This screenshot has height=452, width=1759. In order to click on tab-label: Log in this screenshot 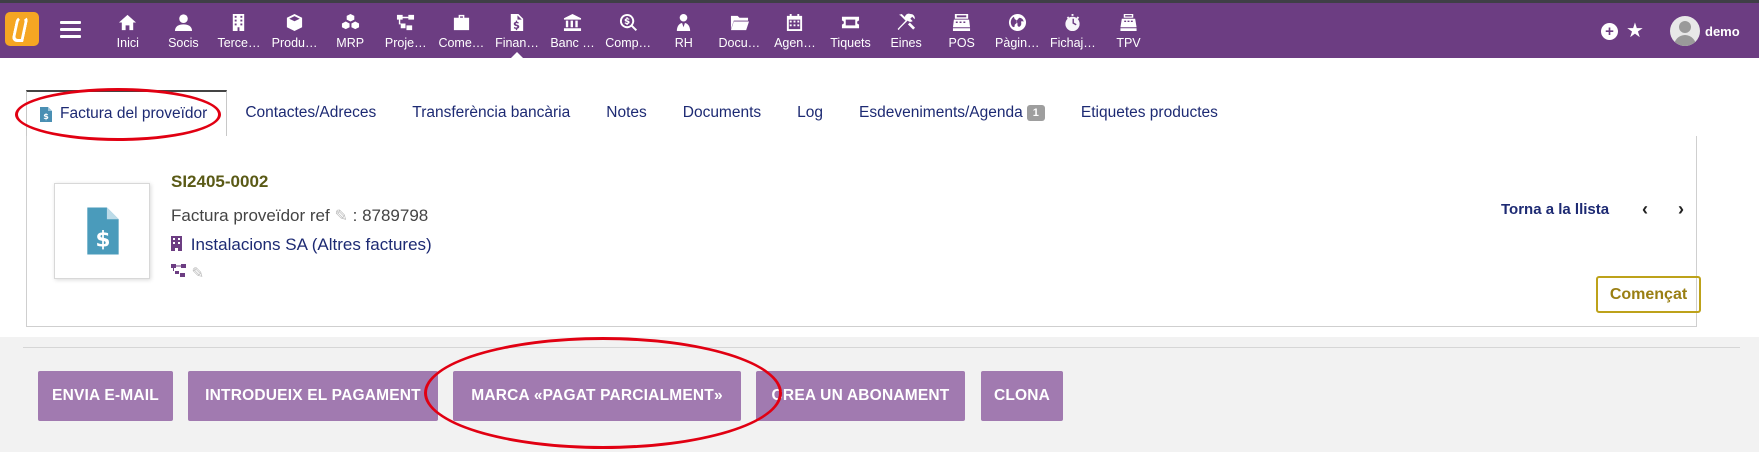, I will do `click(810, 112)`.